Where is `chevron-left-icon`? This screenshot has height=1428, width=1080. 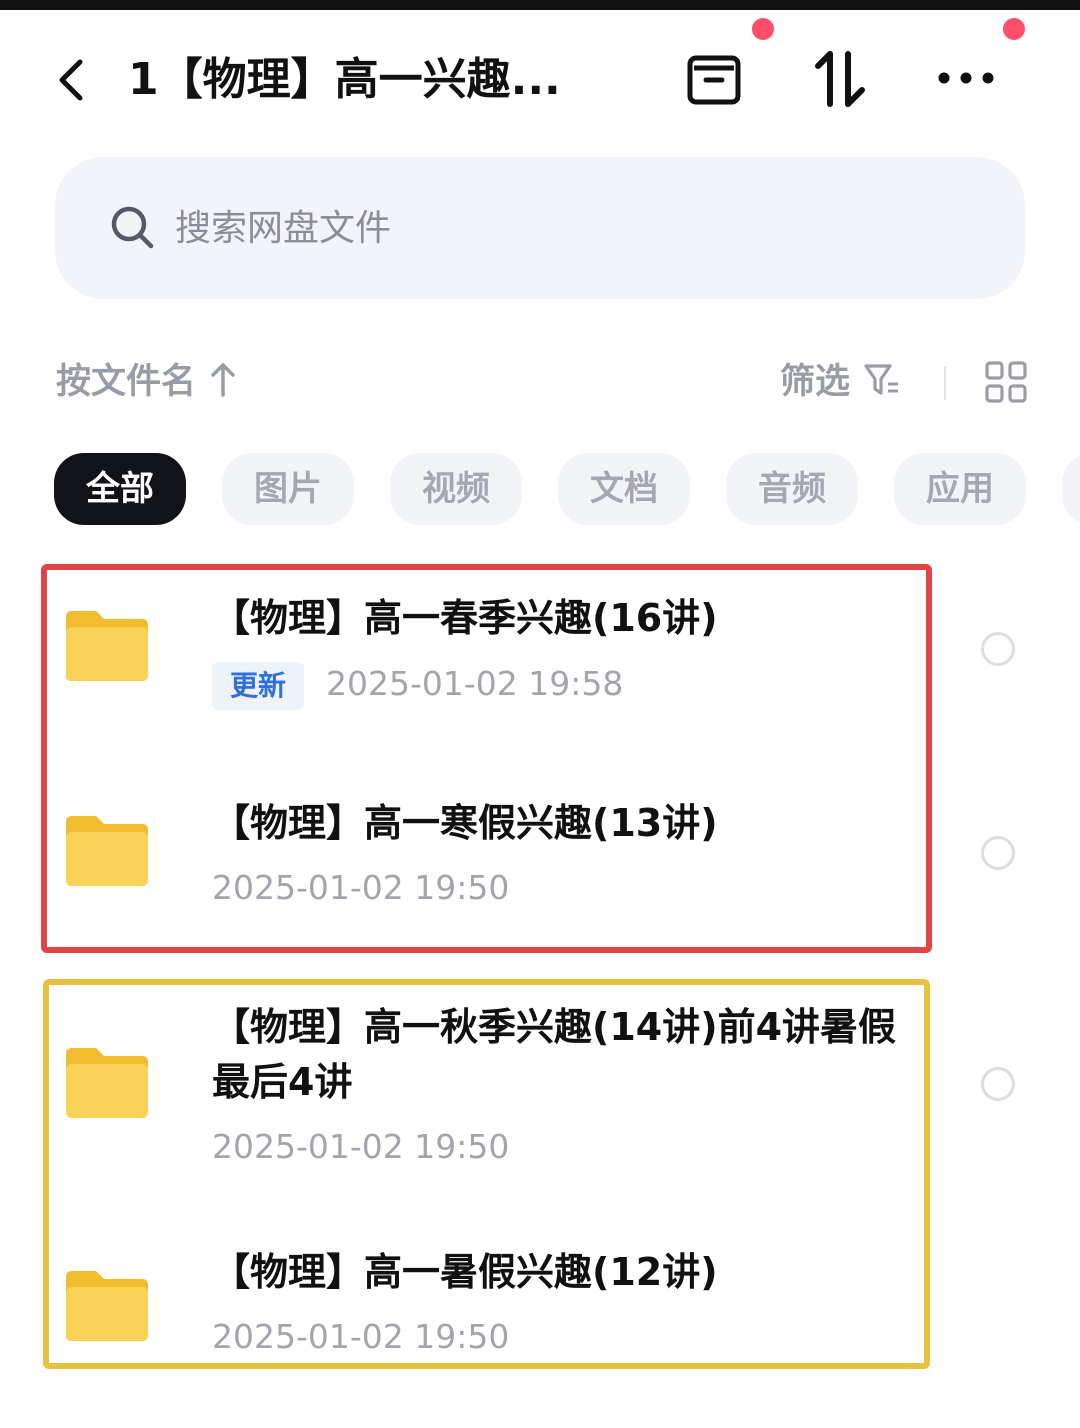
chevron-left-icon is located at coordinates (71, 80).